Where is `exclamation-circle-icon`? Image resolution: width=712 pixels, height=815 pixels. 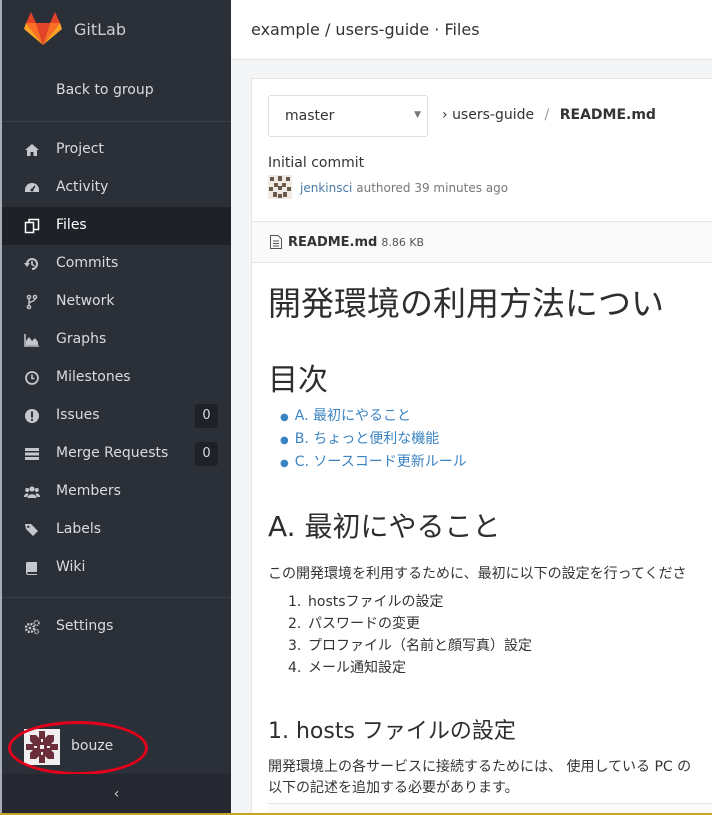 exclamation-circle-icon is located at coordinates (32, 416).